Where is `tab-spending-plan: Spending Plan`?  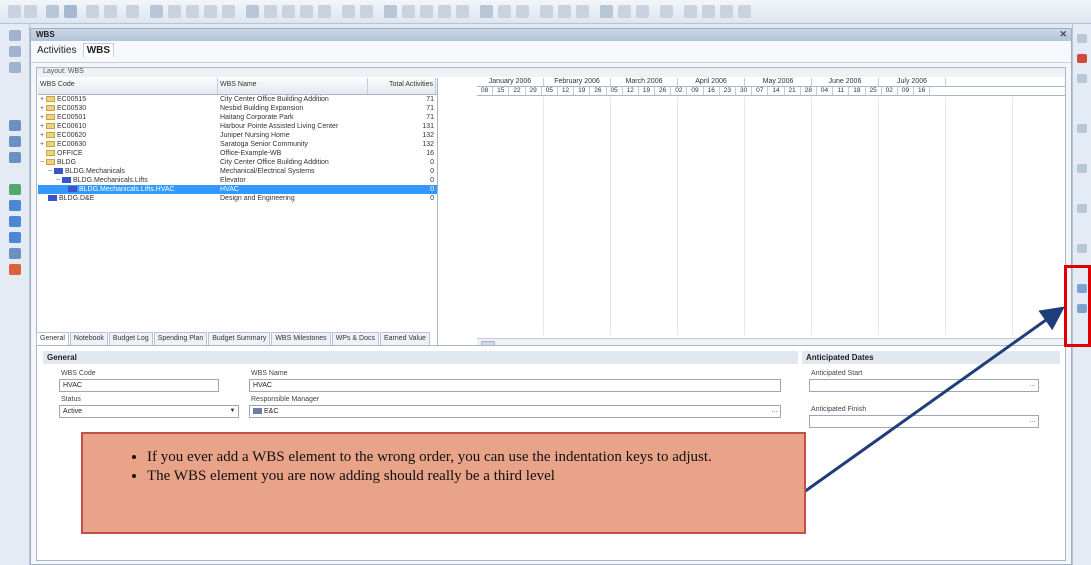 tab-spending-plan: Spending Plan is located at coordinates (180, 338).